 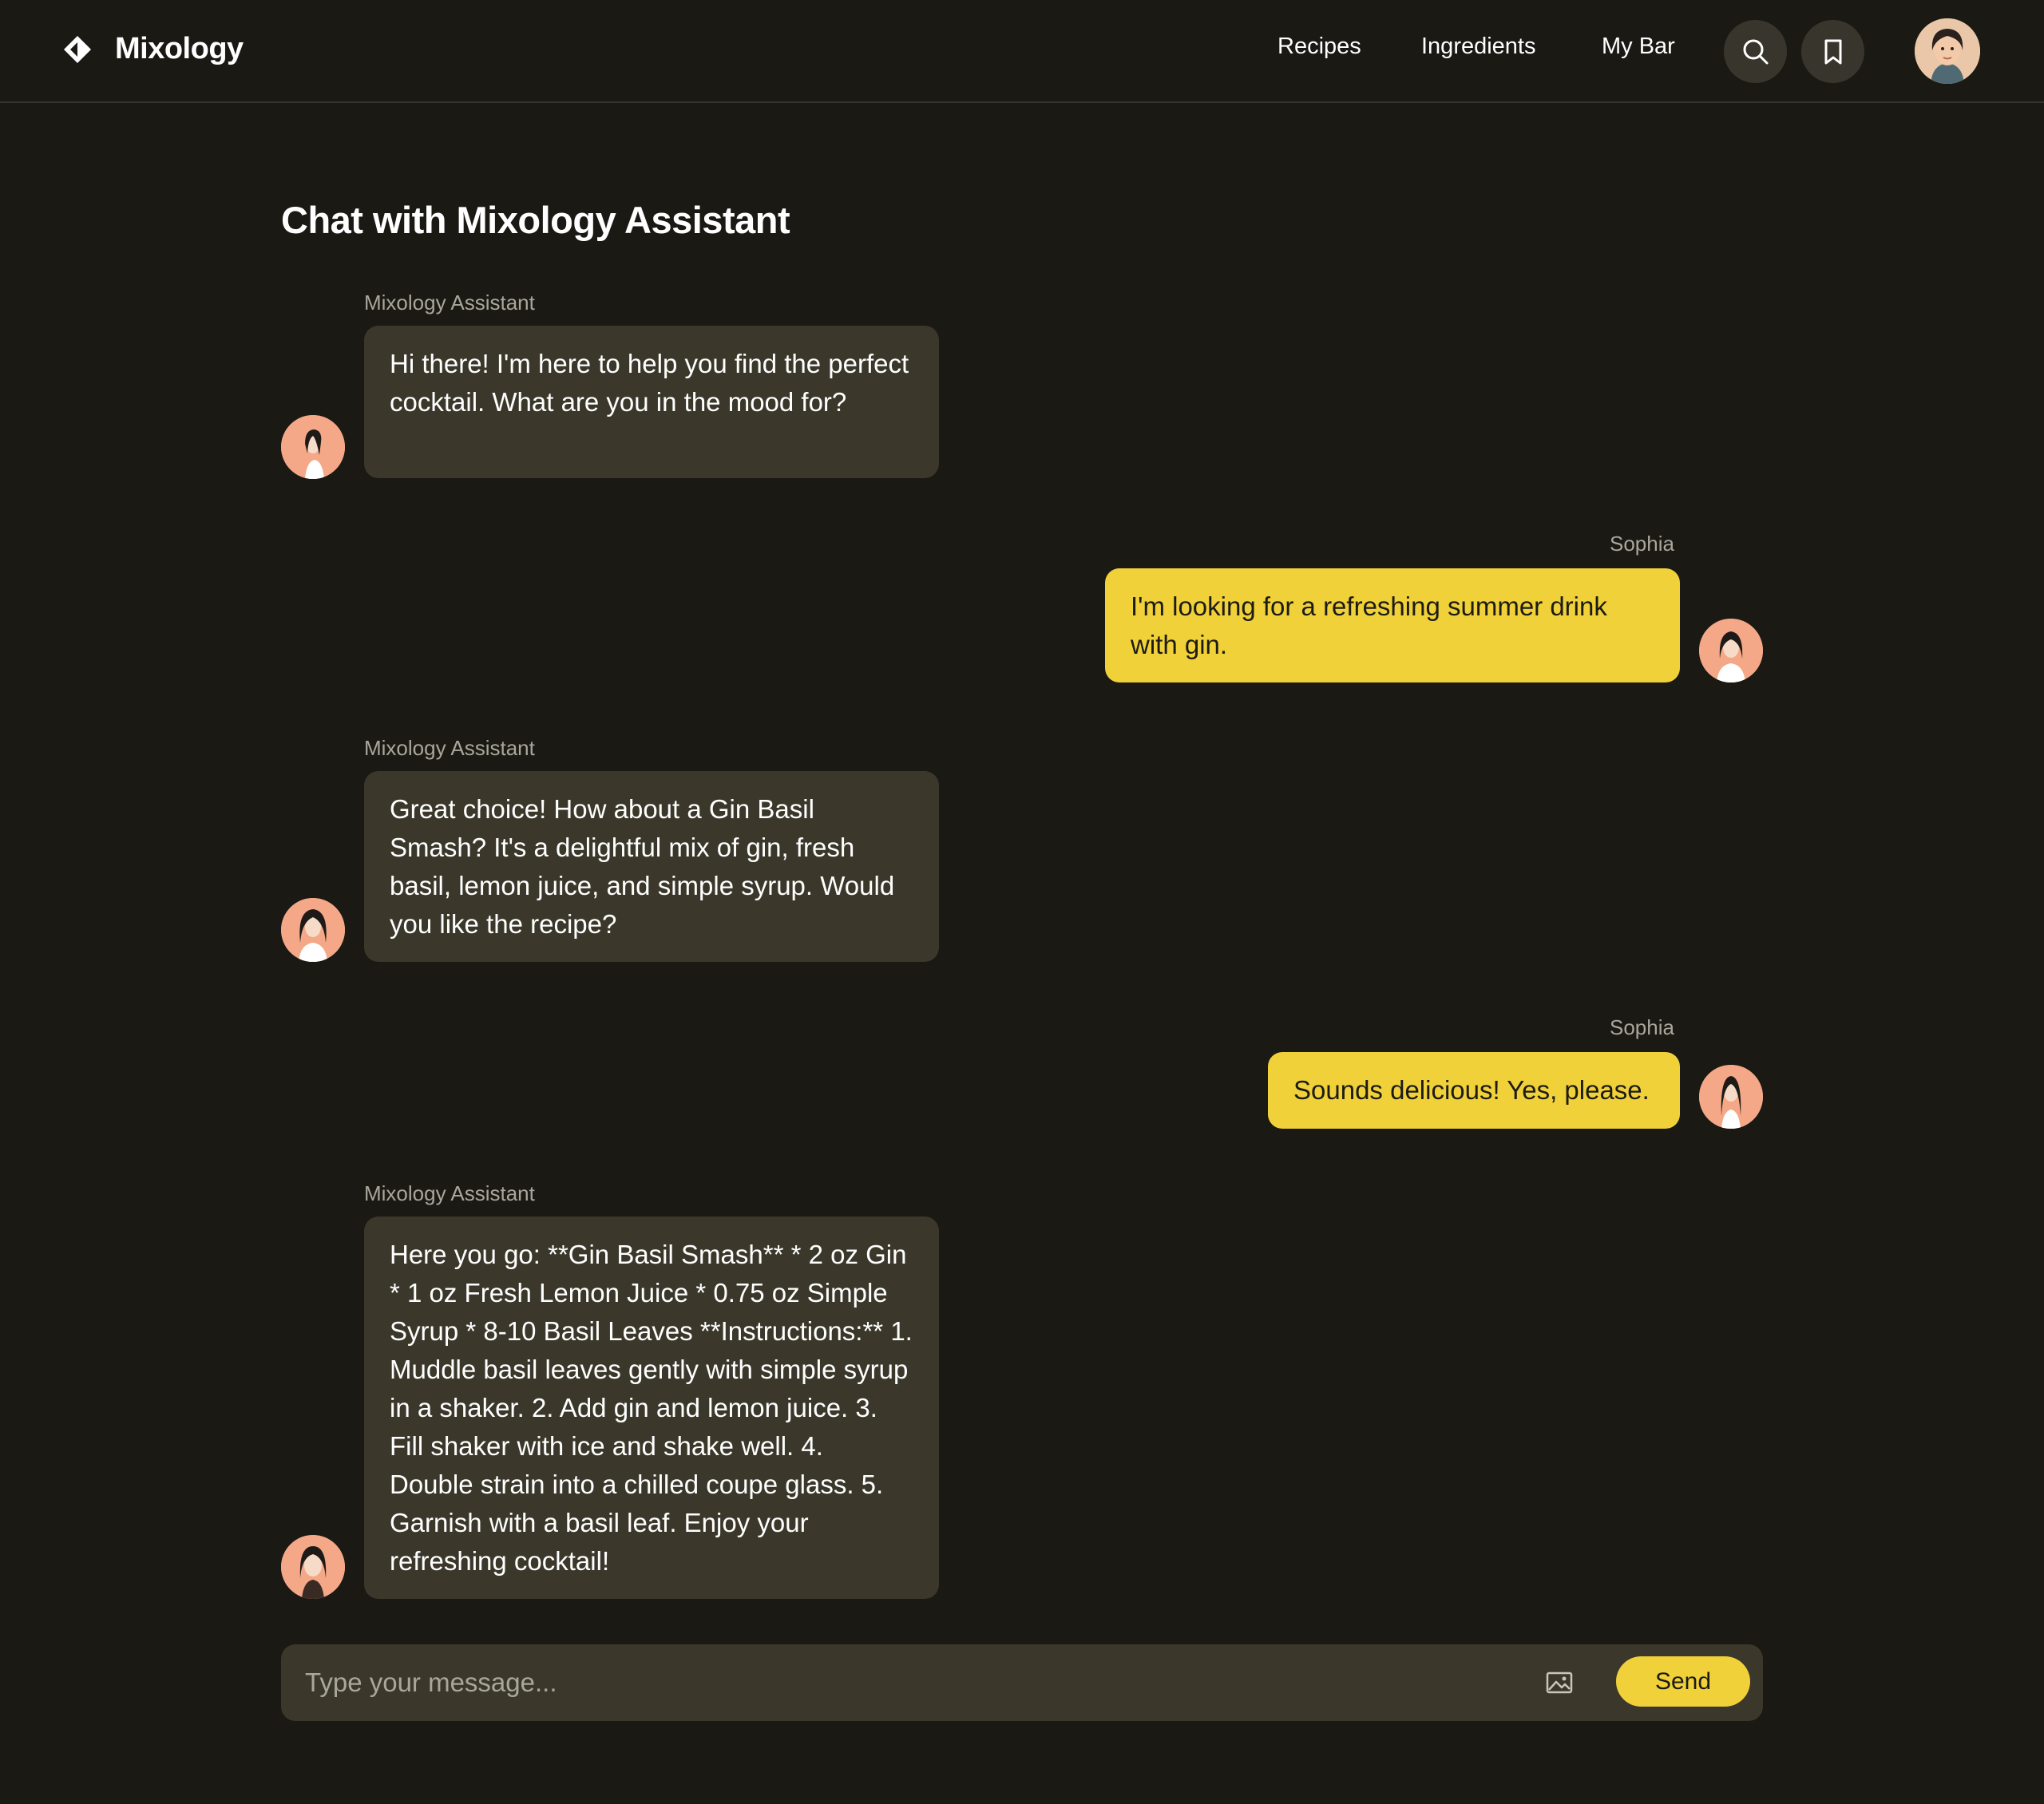 I want to click on brand-name: Mixology, so click(x=179, y=48).